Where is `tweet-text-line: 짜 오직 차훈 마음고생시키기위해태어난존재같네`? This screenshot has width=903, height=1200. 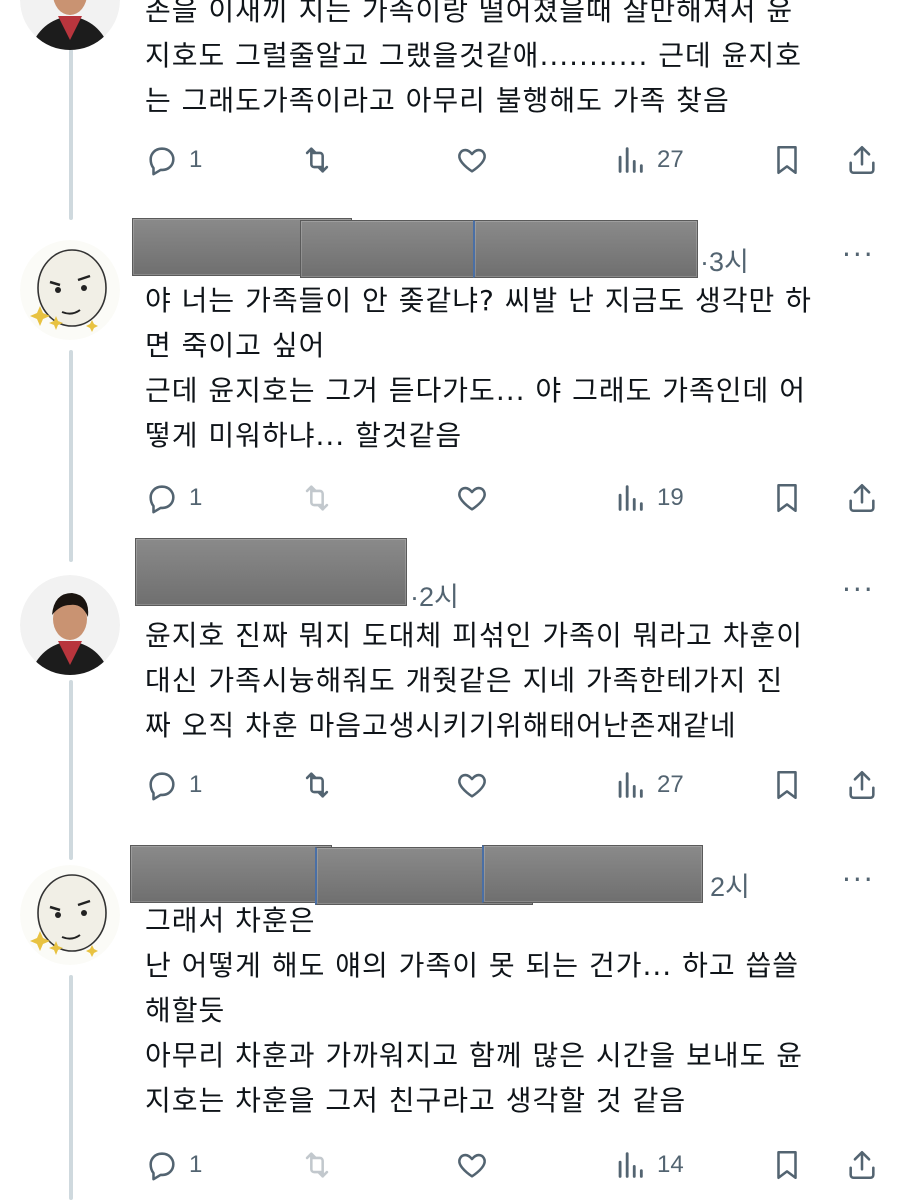
tweet-text-line: 짜 오직 차훈 마음고생시키기위해태어난존재같네 is located at coordinates (441, 725).